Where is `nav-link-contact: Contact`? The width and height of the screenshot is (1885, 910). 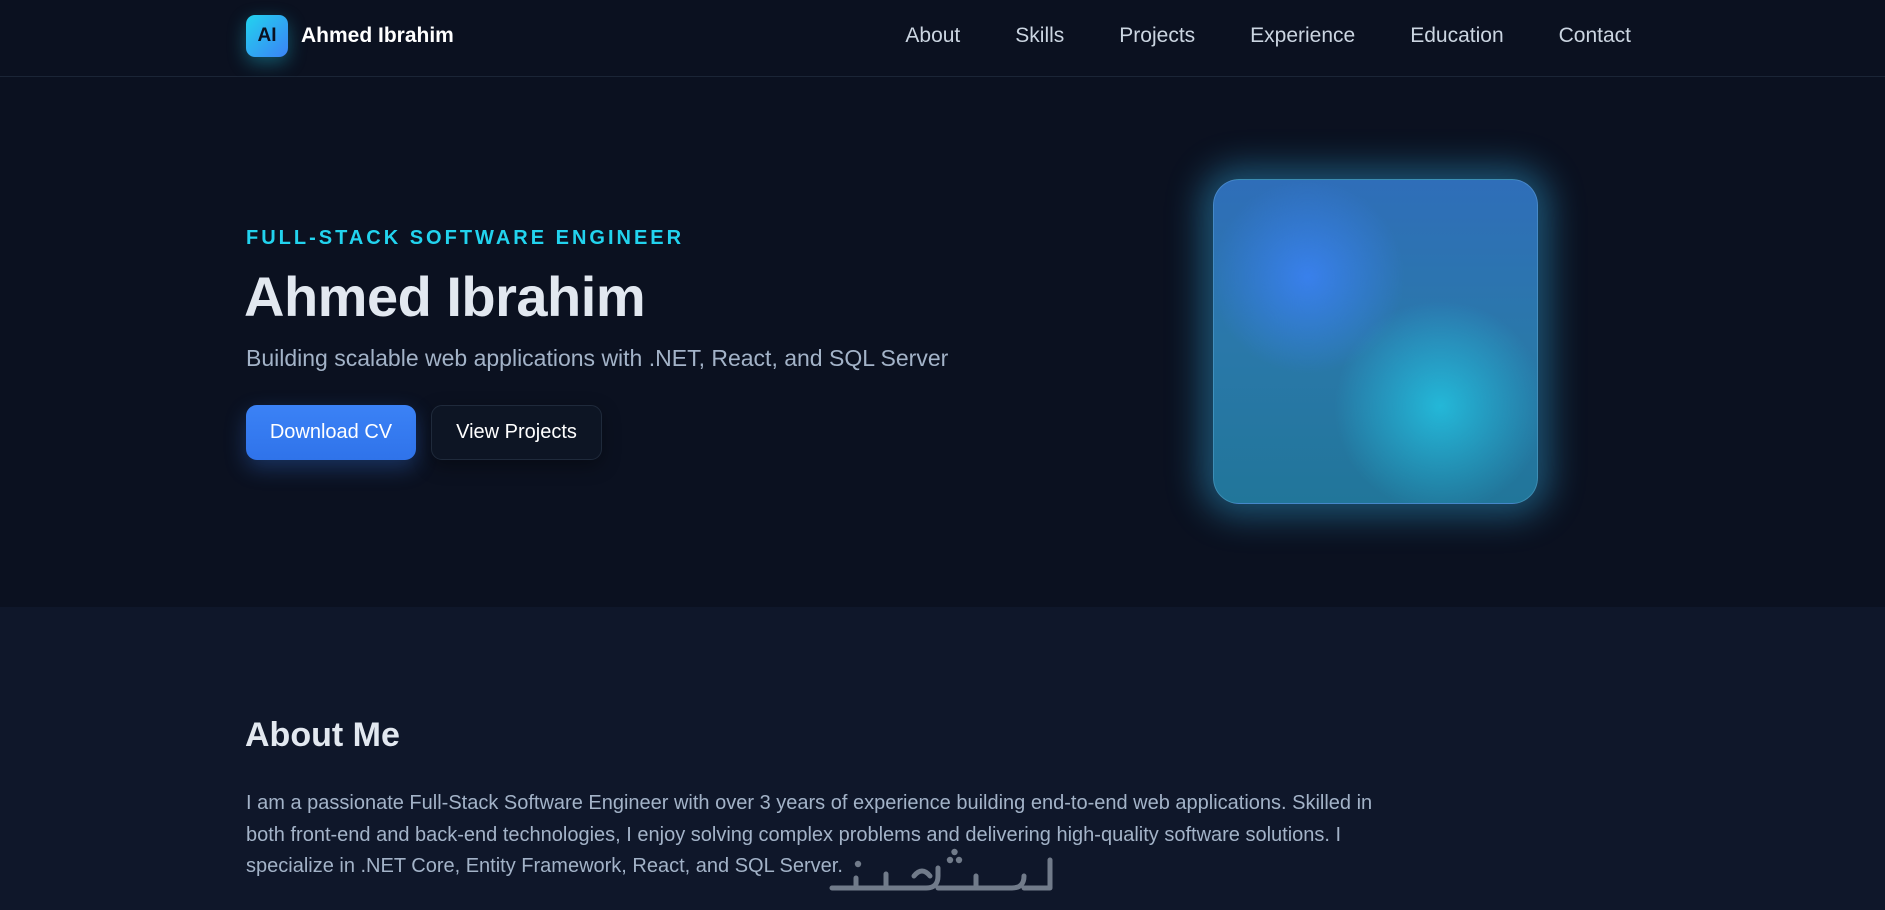
nav-link-contact: Contact is located at coordinates (1595, 36).